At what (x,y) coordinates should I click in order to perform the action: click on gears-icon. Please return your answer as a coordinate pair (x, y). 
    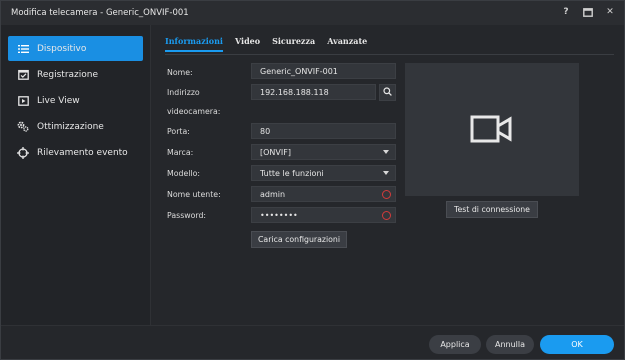
    Looking at the image, I should click on (23, 127).